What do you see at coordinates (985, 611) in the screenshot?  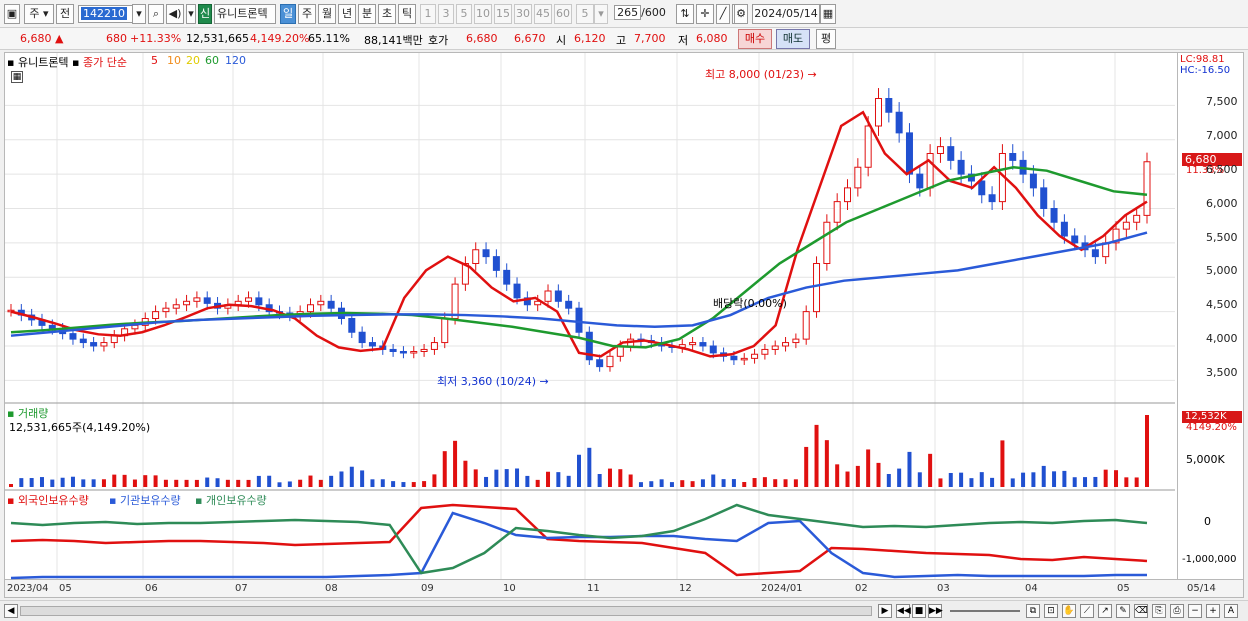 I see `zoom-slider` at bounding box center [985, 611].